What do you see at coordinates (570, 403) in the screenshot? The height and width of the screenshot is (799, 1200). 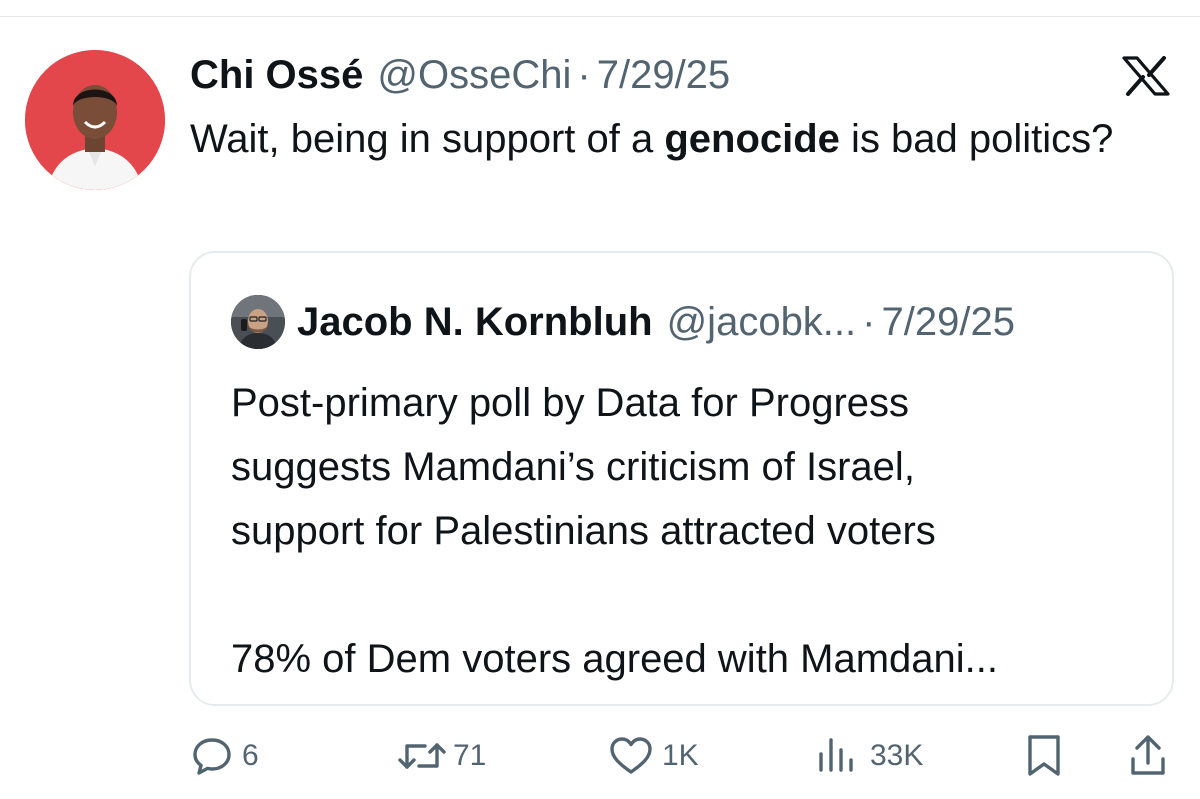 I see `quoted-text-line: Post-primary poll by Data for Progress` at bounding box center [570, 403].